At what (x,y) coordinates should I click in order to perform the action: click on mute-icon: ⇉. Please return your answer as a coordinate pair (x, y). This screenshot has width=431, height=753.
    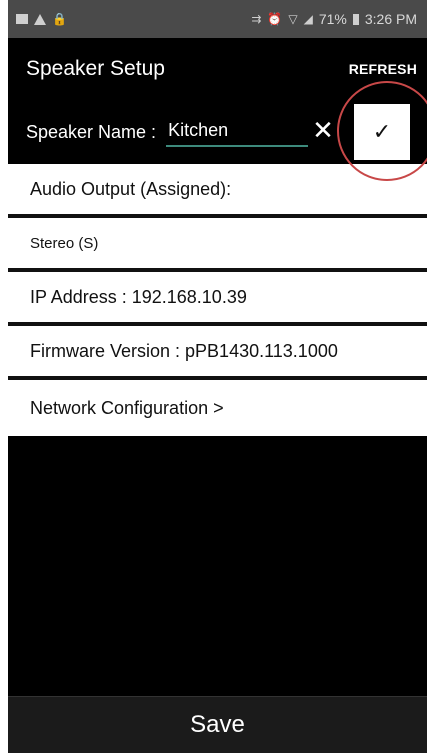
    Looking at the image, I should click on (256, 19).